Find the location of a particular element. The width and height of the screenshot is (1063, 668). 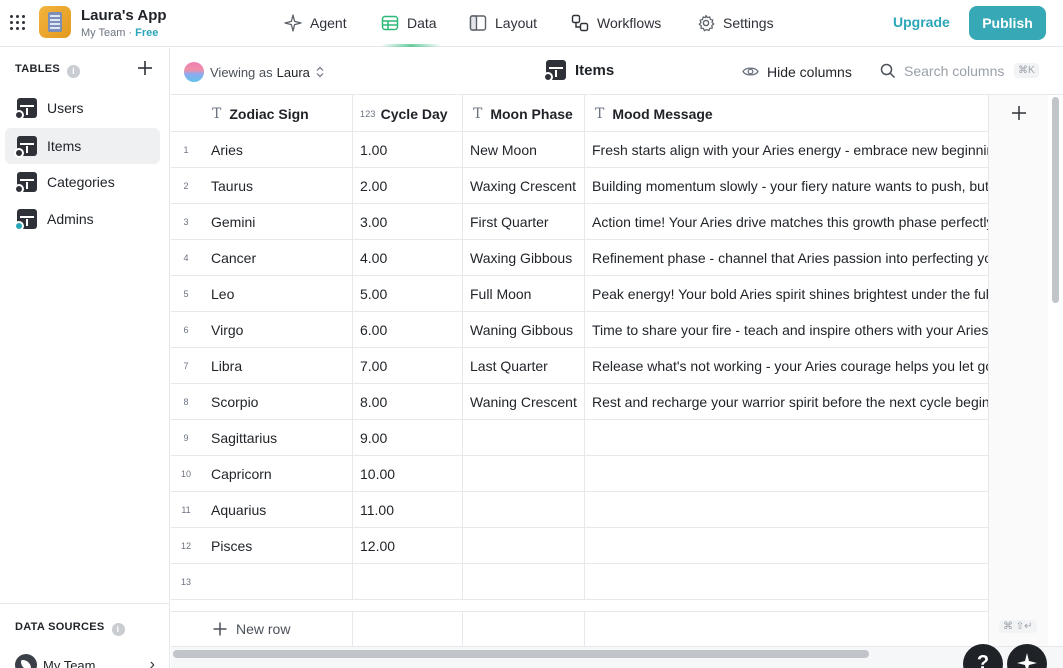

cell-zodiac-sign: Scorpio is located at coordinates (262, 402).